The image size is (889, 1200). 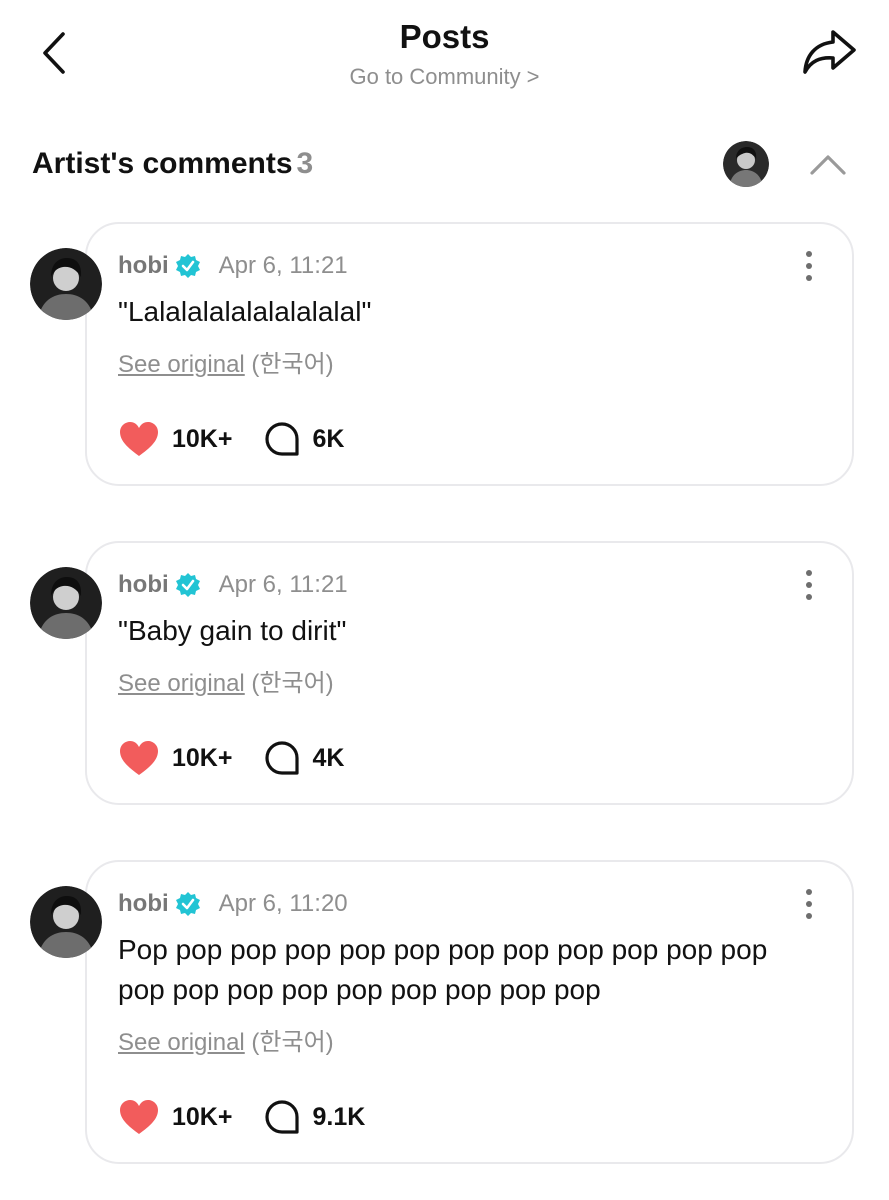 I want to click on page-title: Posts, so click(x=444, y=36).